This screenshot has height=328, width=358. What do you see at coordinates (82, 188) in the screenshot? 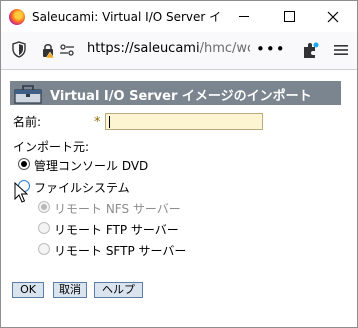
I see `radio-file-system-label: ファイルシステム` at bounding box center [82, 188].